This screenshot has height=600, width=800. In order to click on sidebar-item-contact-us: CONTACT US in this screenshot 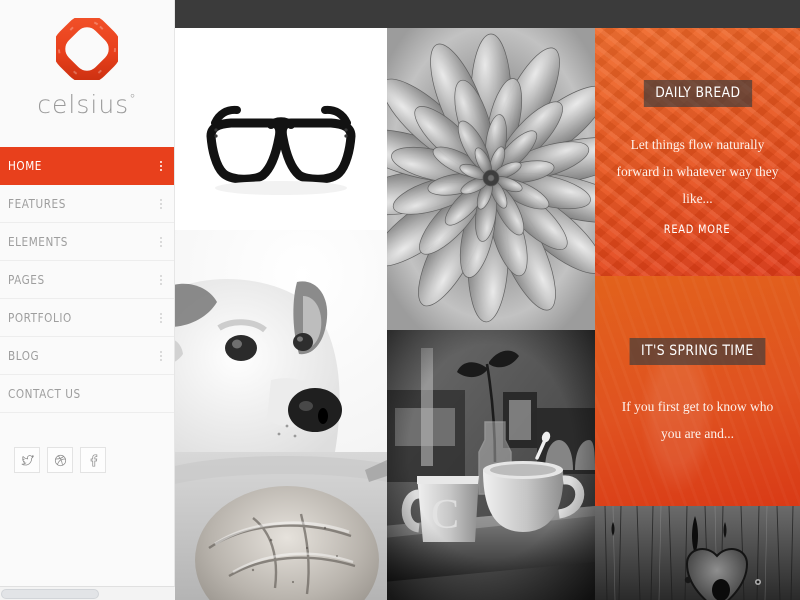, I will do `click(87, 394)`.